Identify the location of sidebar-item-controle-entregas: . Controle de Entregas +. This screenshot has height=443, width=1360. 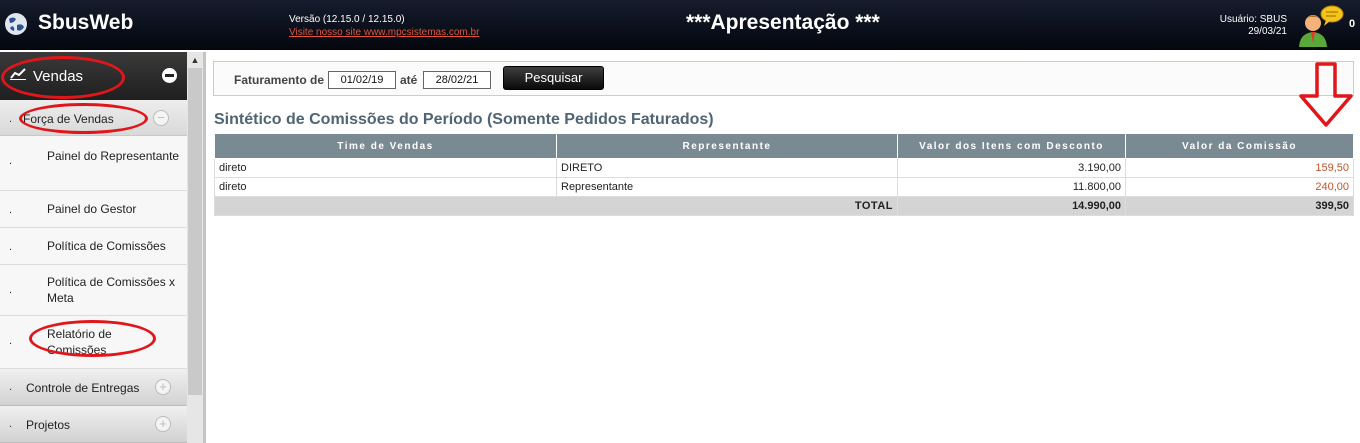
(93, 387).